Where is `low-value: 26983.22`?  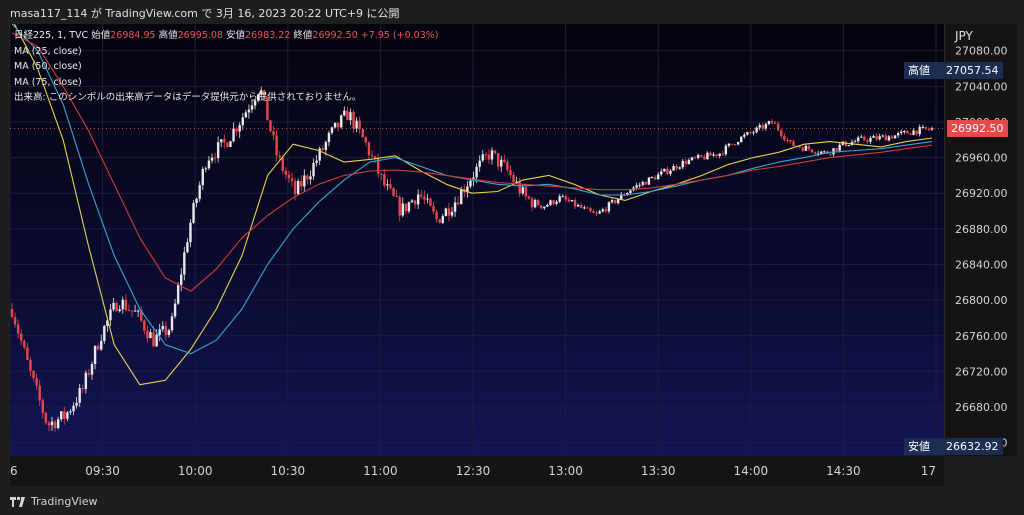 low-value: 26983.22 is located at coordinates (268, 35).